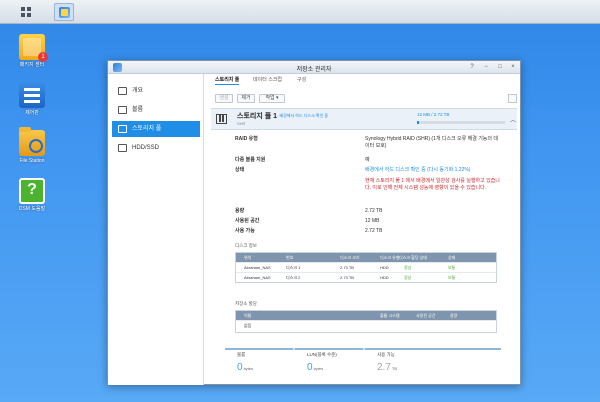  Describe the element at coordinates (513, 119) in the screenshot. I see `chevron-up-icon: ︿` at that location.